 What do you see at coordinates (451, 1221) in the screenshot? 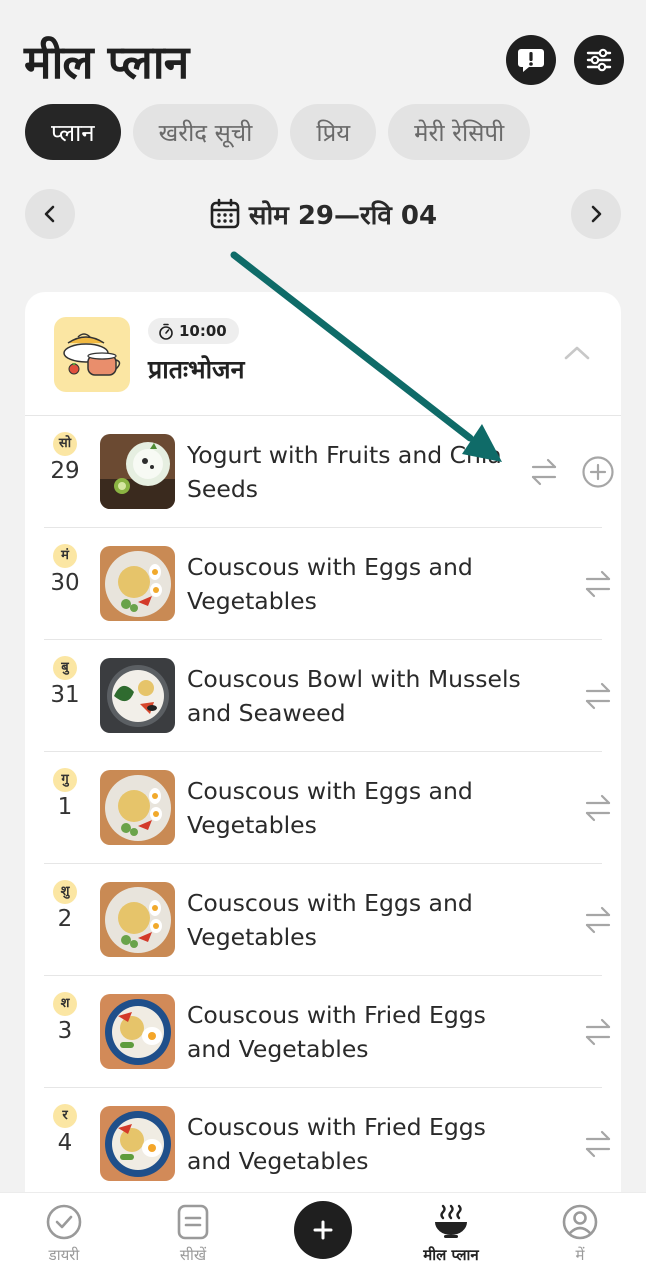
I see `steaming-bowl-icon` at bounding box center [451, 1221].